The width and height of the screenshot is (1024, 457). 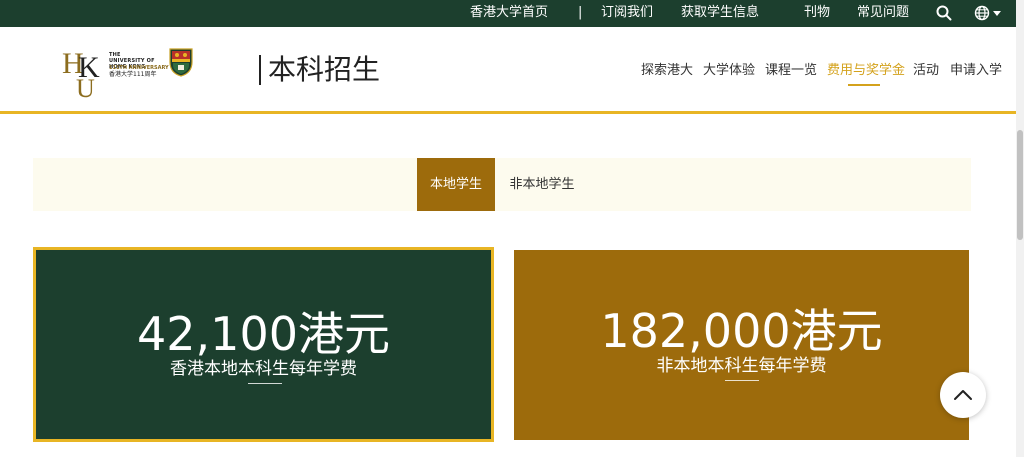 I want to click on page-scrollbar, so click(x=1020, y=228).